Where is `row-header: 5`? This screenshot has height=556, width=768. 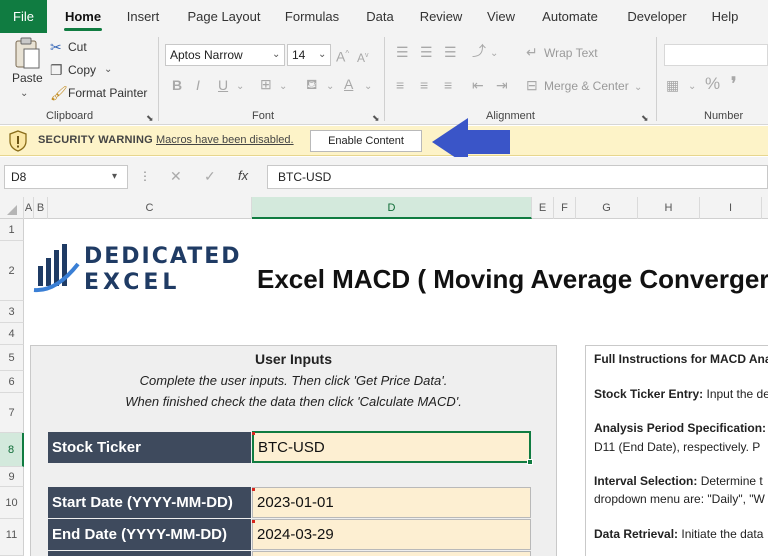 row-header: 5 is located at coordinates (12, 358).